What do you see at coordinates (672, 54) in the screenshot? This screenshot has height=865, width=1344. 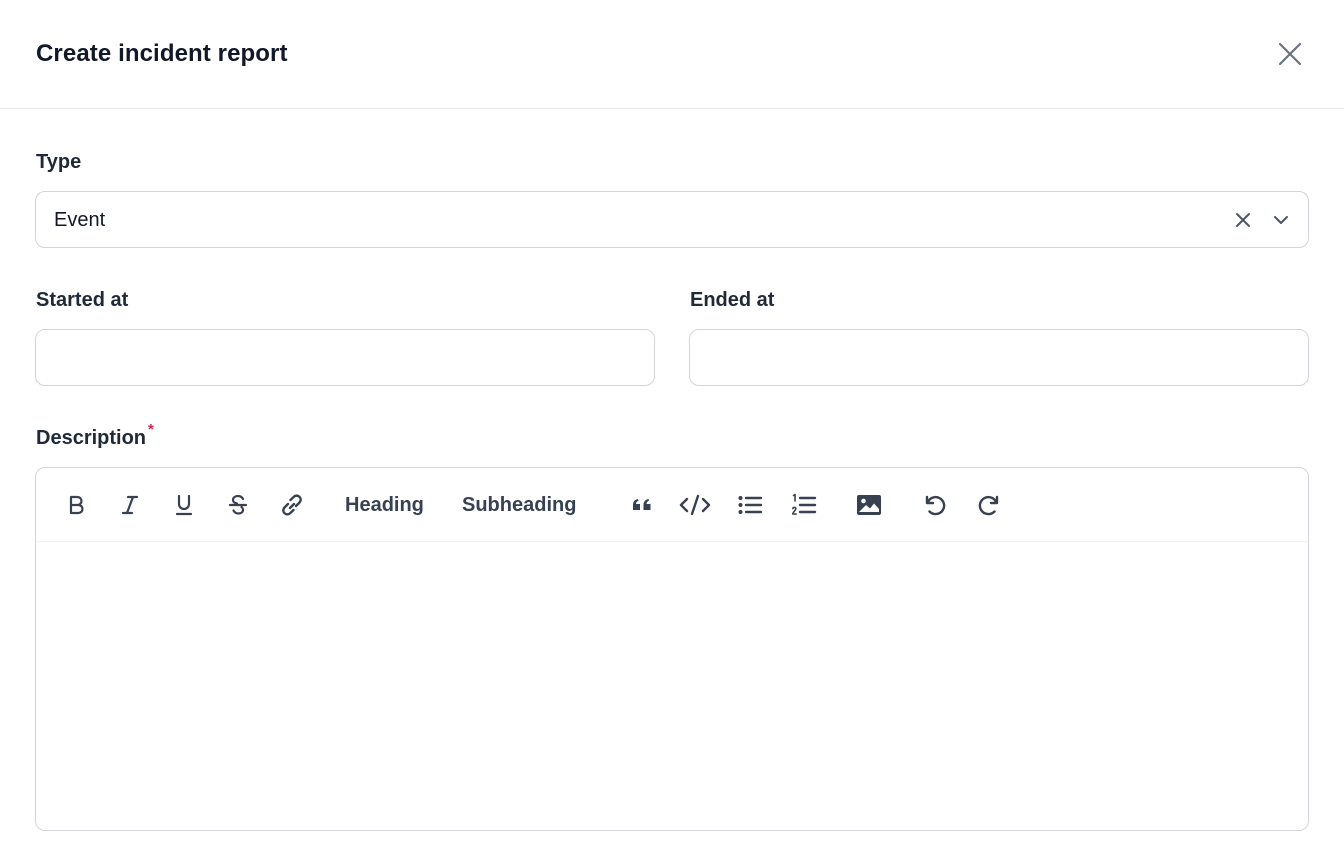 I see `dialog-header: Create incident report` at bounding box center [672, 54].